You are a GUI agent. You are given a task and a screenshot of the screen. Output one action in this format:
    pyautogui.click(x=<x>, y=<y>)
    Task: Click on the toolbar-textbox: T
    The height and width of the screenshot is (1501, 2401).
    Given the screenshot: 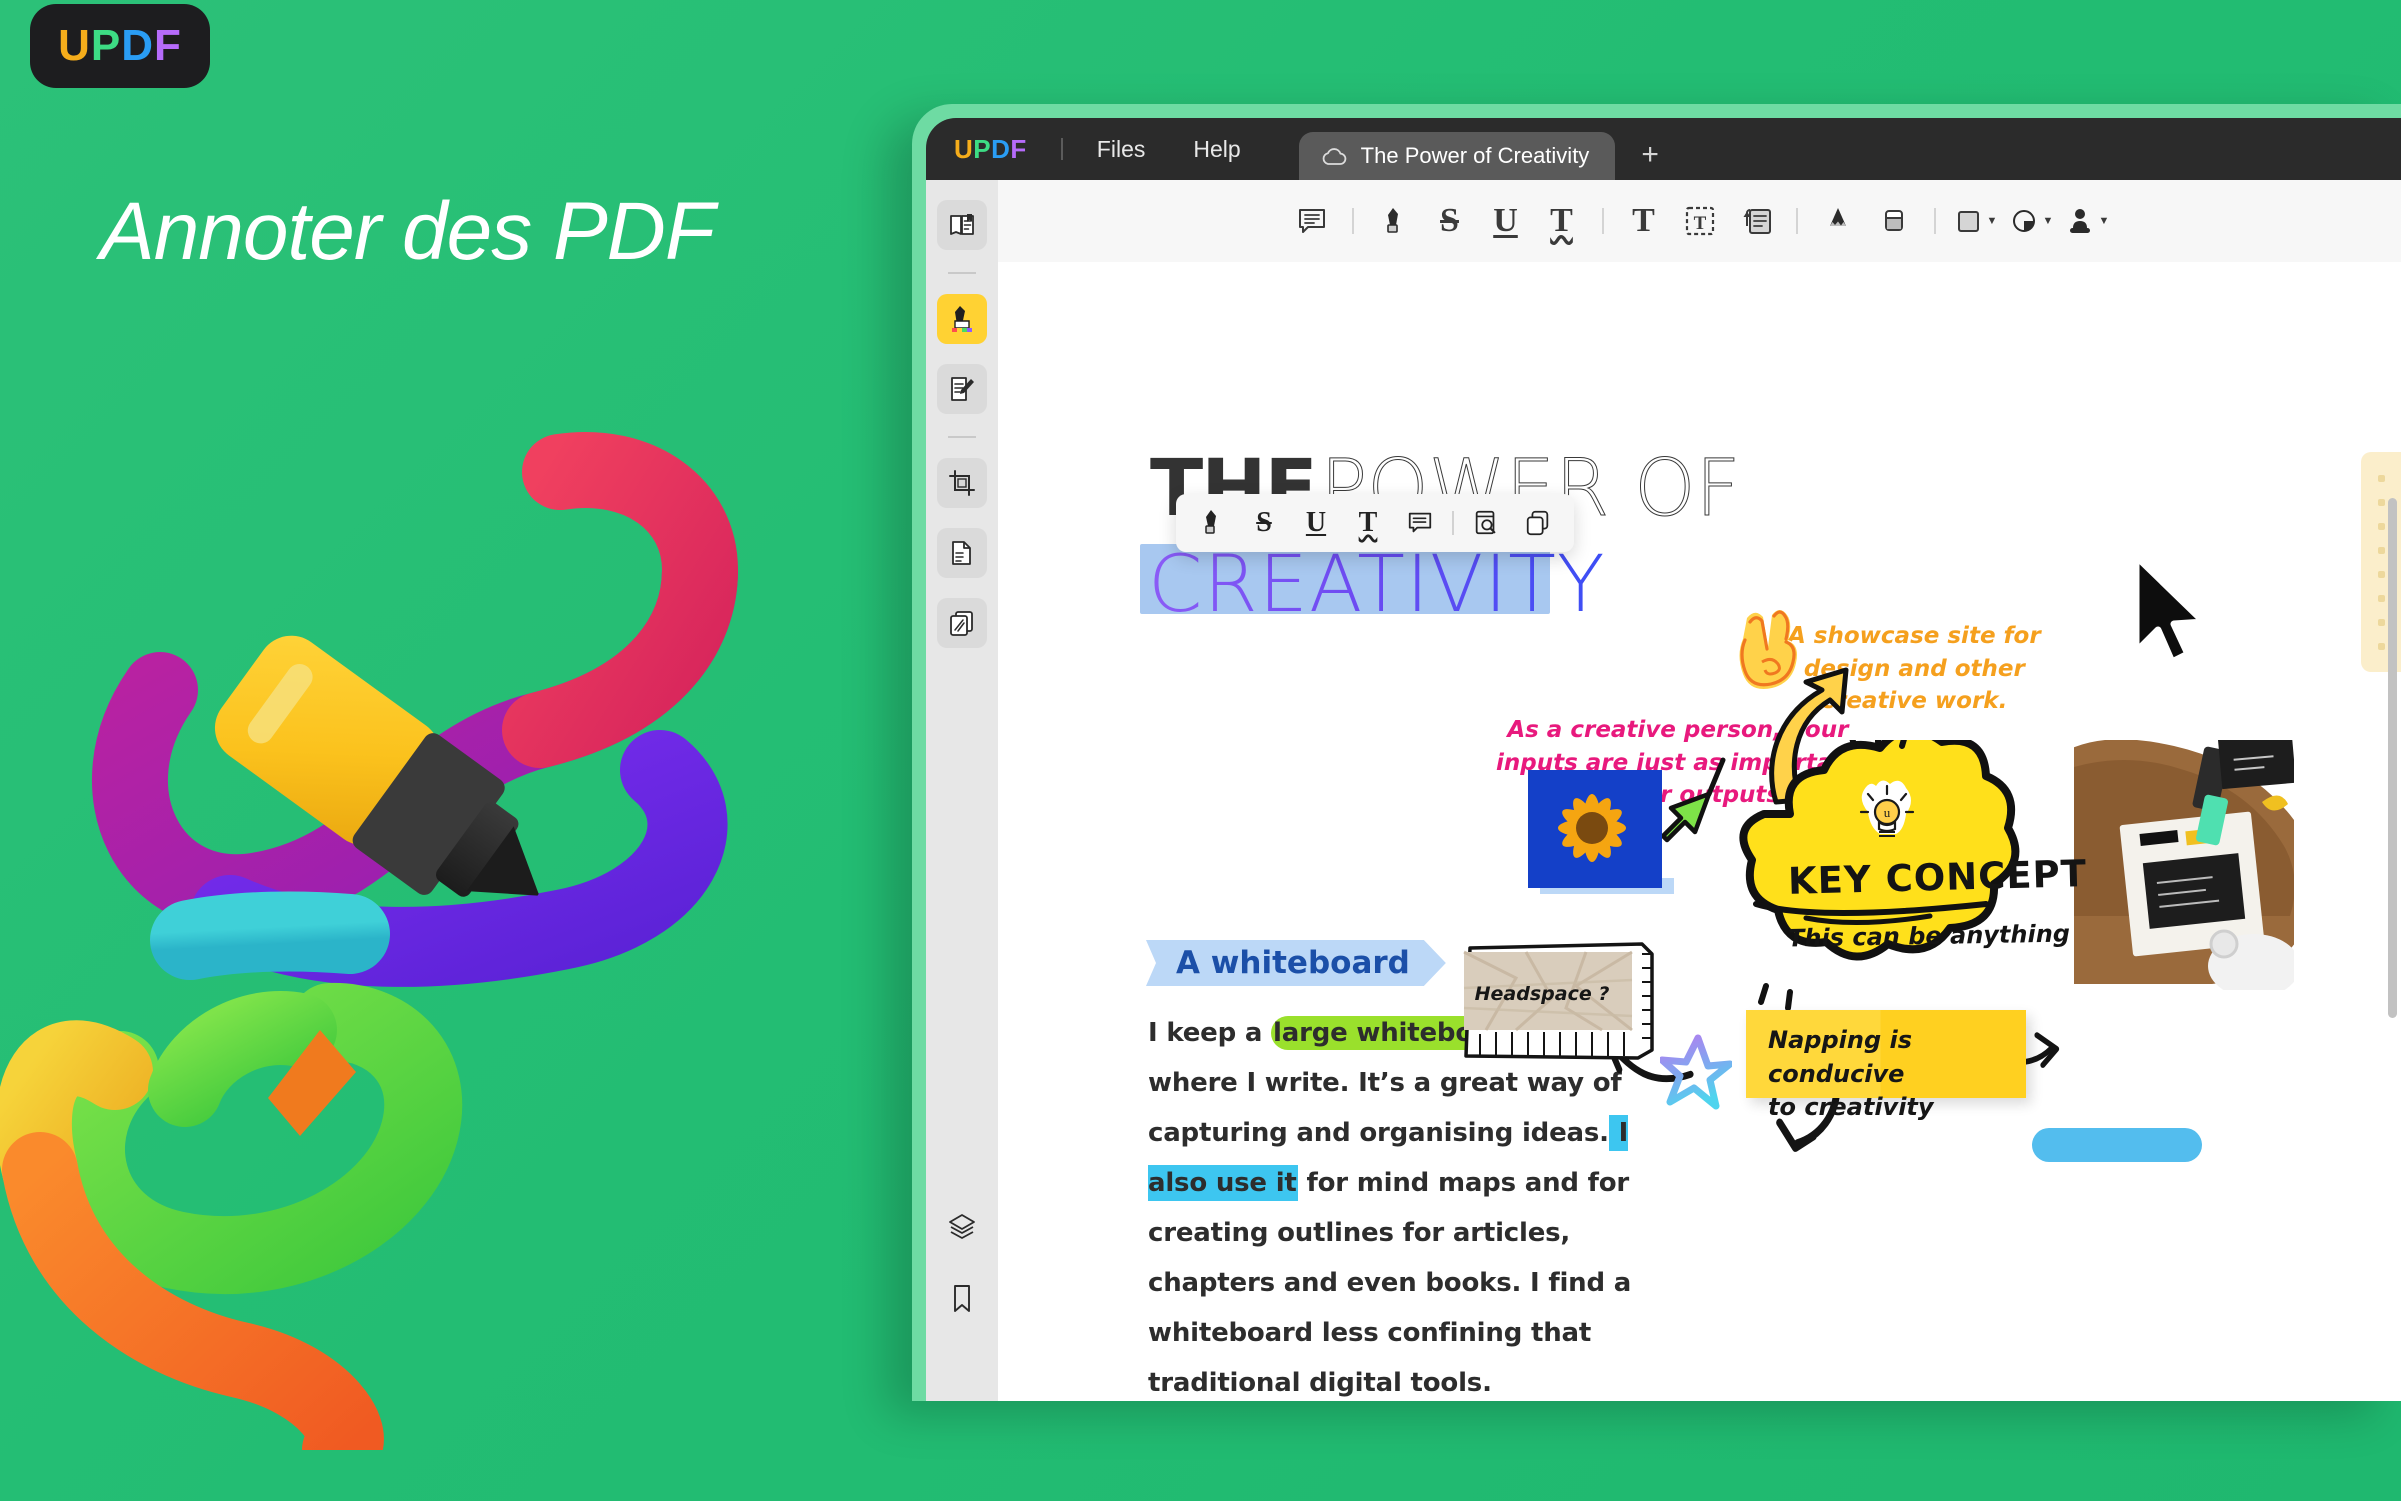 What is the action you would take?
    pyautogui.click(x=1700, y=221)
    